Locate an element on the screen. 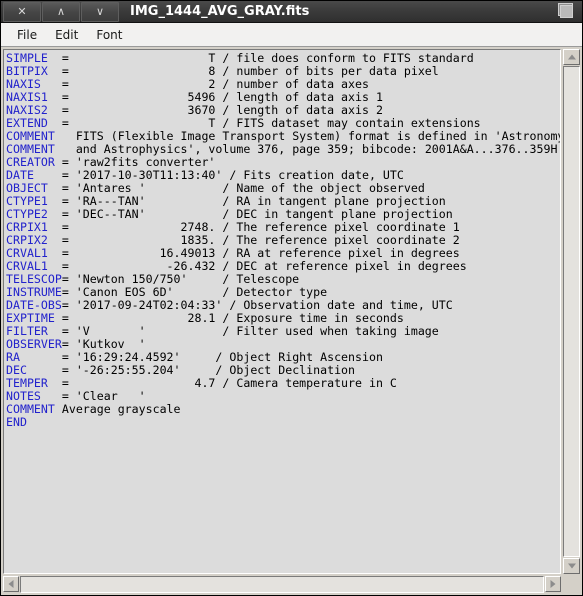 This screenshot has height=596, width=583. fits-keyword: NAXIS2 is located at coordinates (27, 110).